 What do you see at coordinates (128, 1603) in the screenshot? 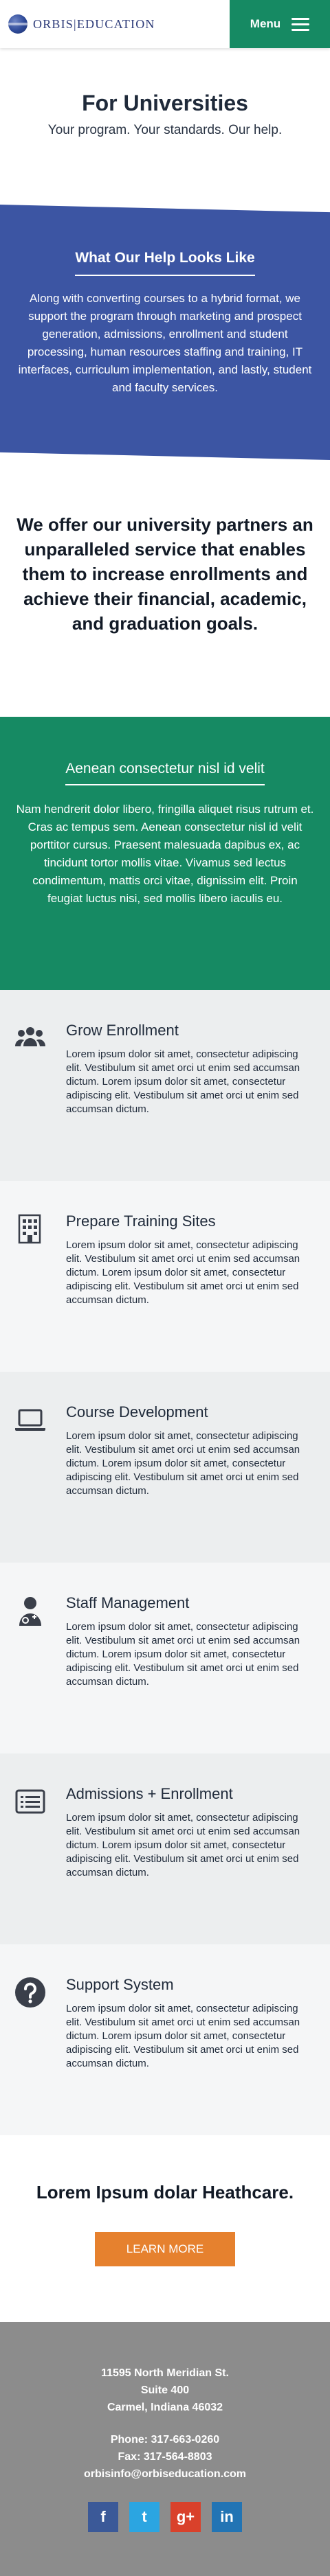
I see `service-title: Staff Management` at bounding box center [128, 1603].